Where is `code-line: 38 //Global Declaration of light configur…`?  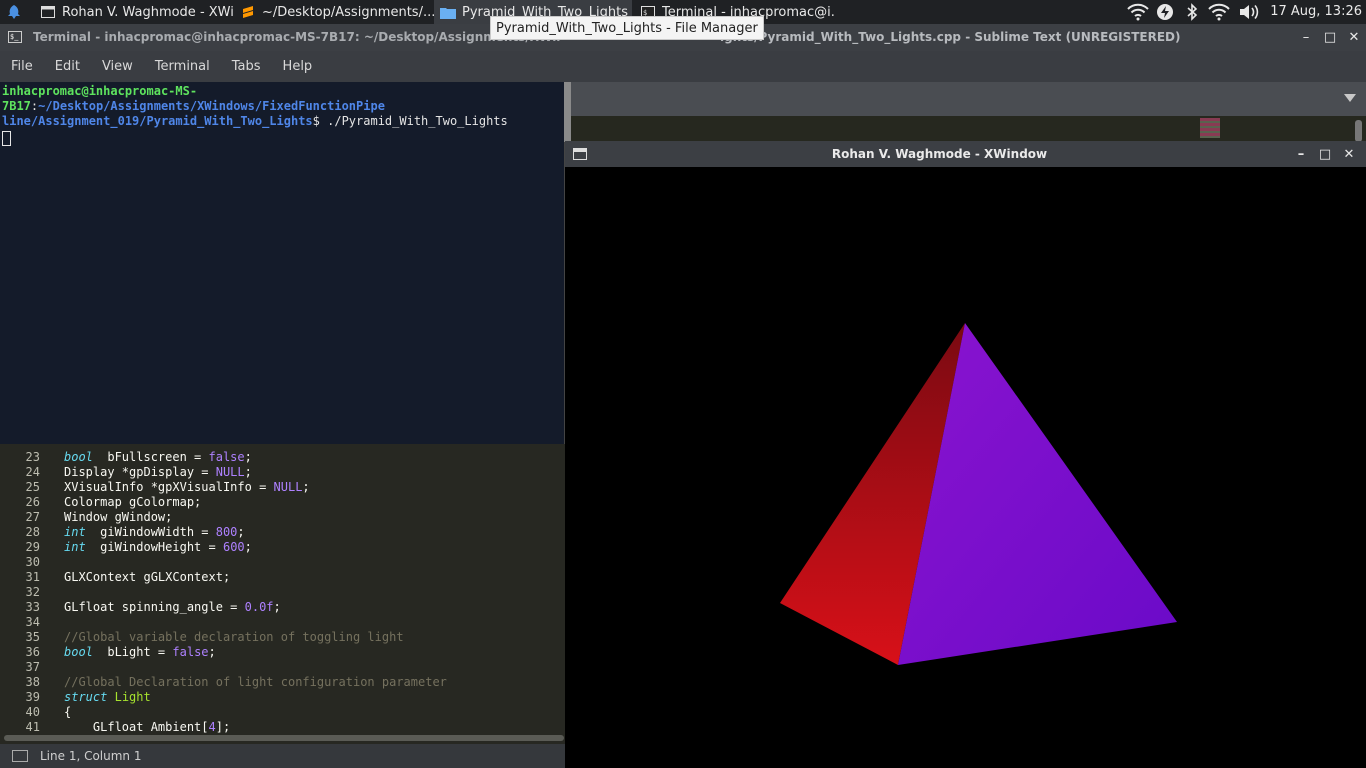 code-line: 38 //Global Declaration of light configur… is located at coordinates (282, 682).